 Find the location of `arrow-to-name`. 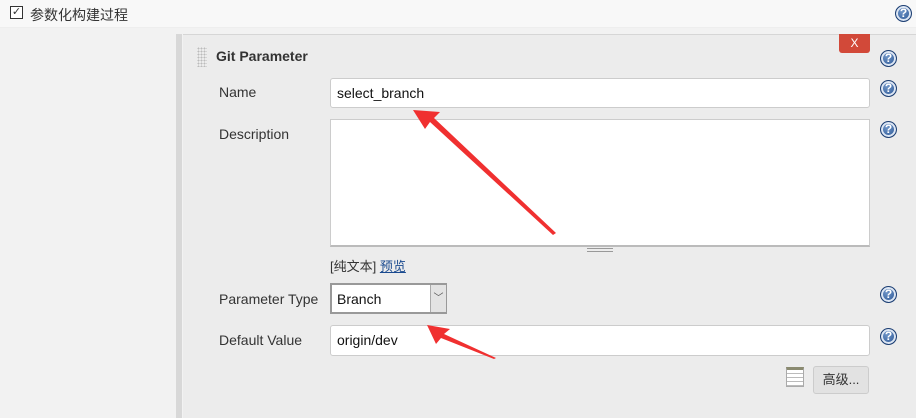

arrow-to-name is located at coordinates (484, 172).